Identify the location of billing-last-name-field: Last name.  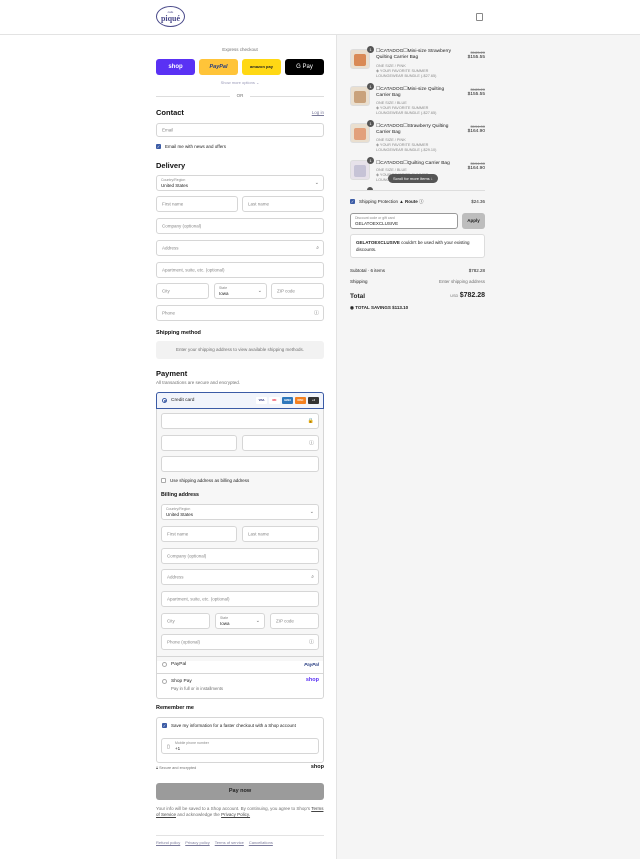
(280, 534).